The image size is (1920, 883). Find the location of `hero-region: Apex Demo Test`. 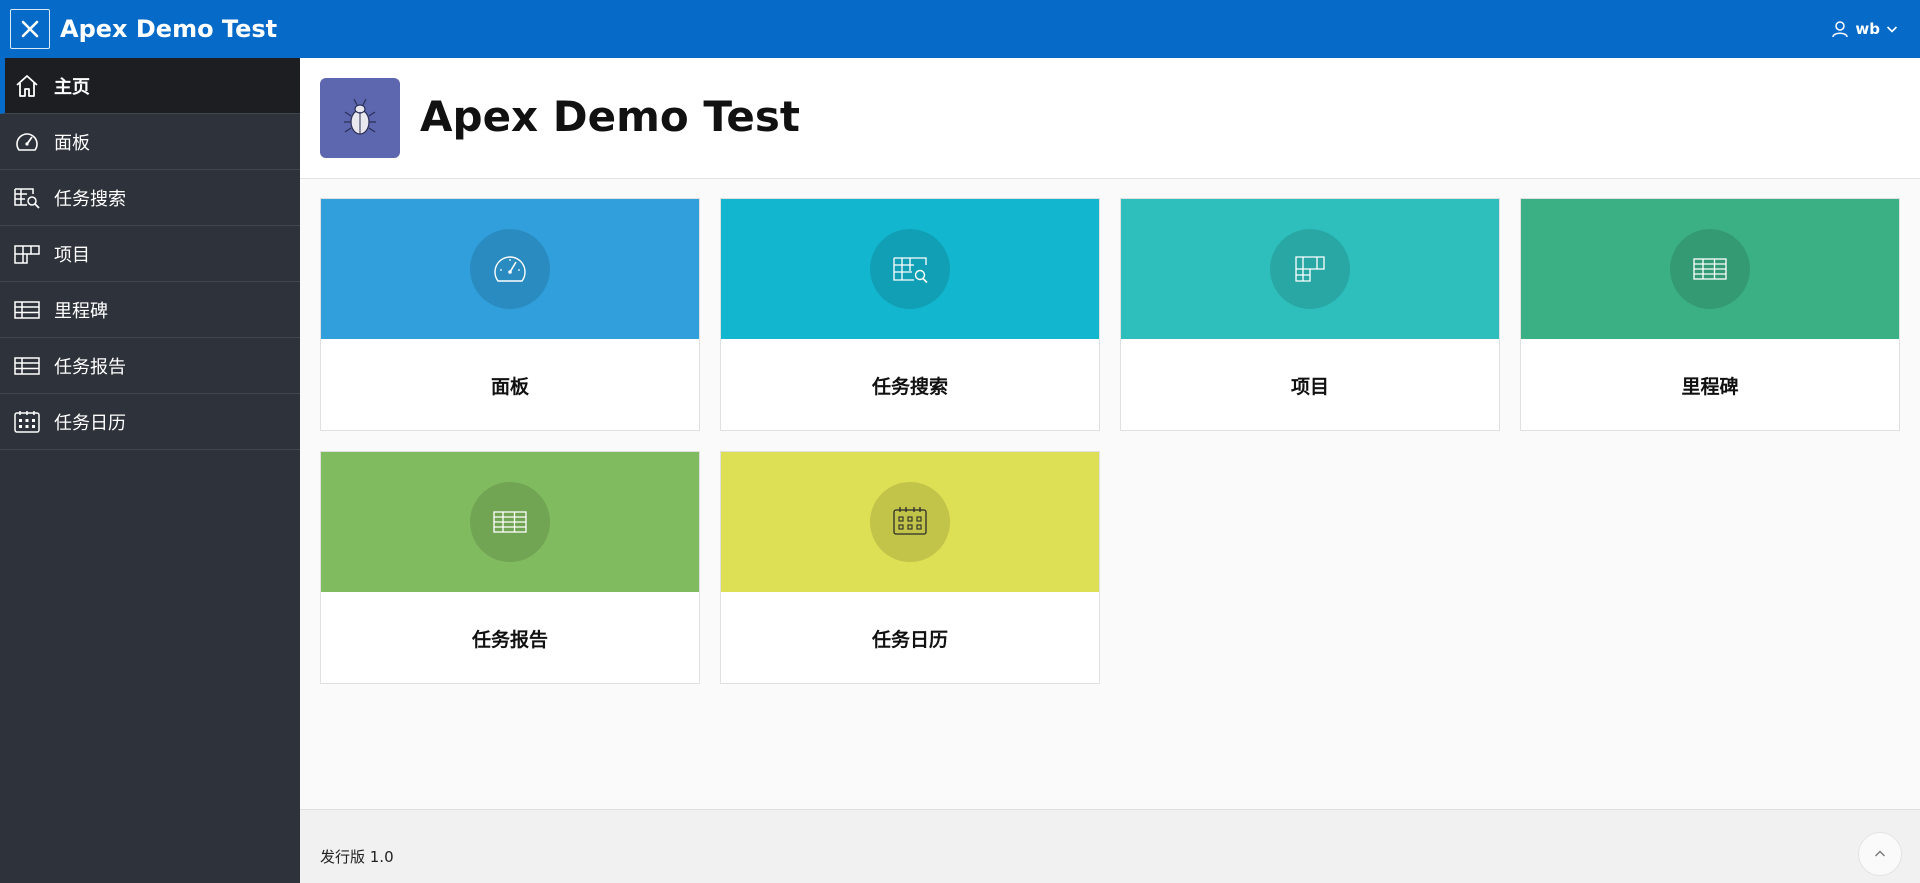

hero-region: Apex Demo Test is located at coordinates (1110, 118).